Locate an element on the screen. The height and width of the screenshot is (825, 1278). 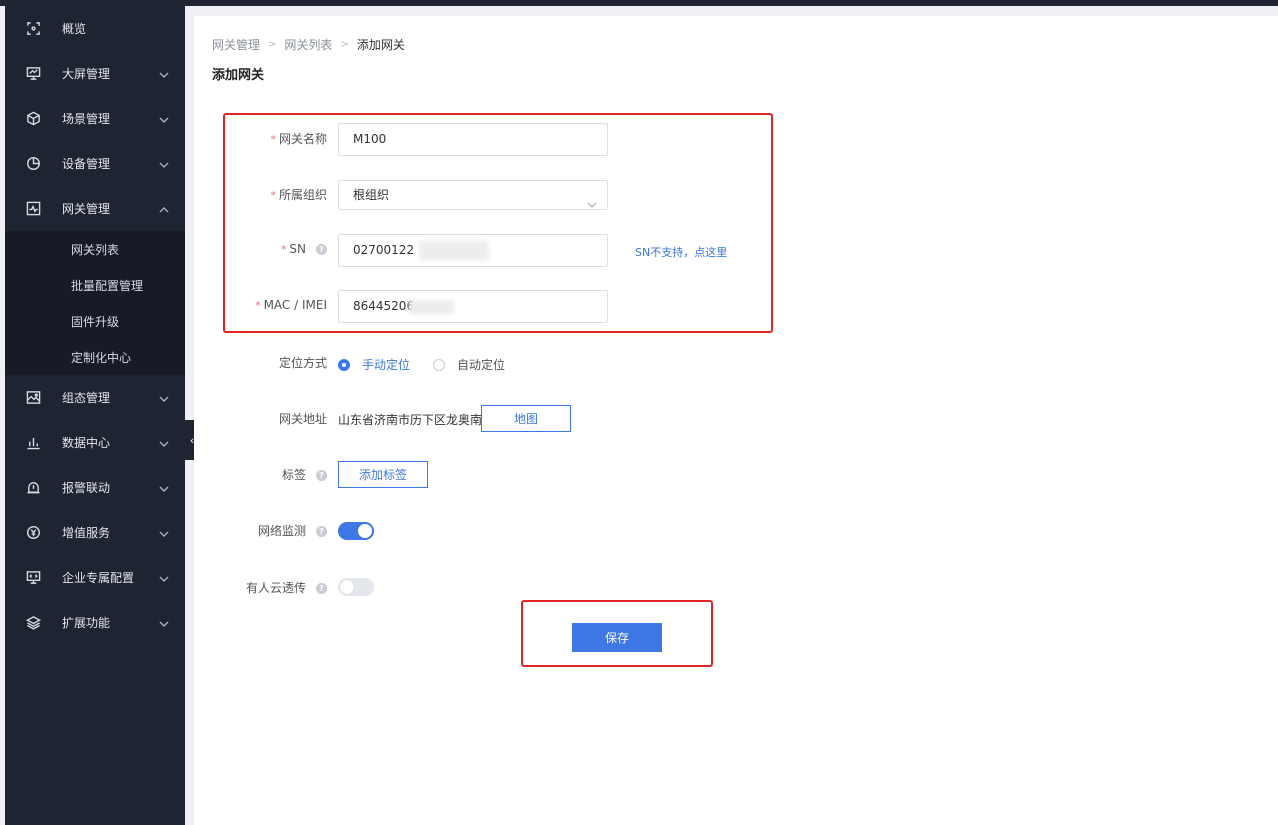
sidebar-item-device: 设备管理 is located at coordinates (95, 163).